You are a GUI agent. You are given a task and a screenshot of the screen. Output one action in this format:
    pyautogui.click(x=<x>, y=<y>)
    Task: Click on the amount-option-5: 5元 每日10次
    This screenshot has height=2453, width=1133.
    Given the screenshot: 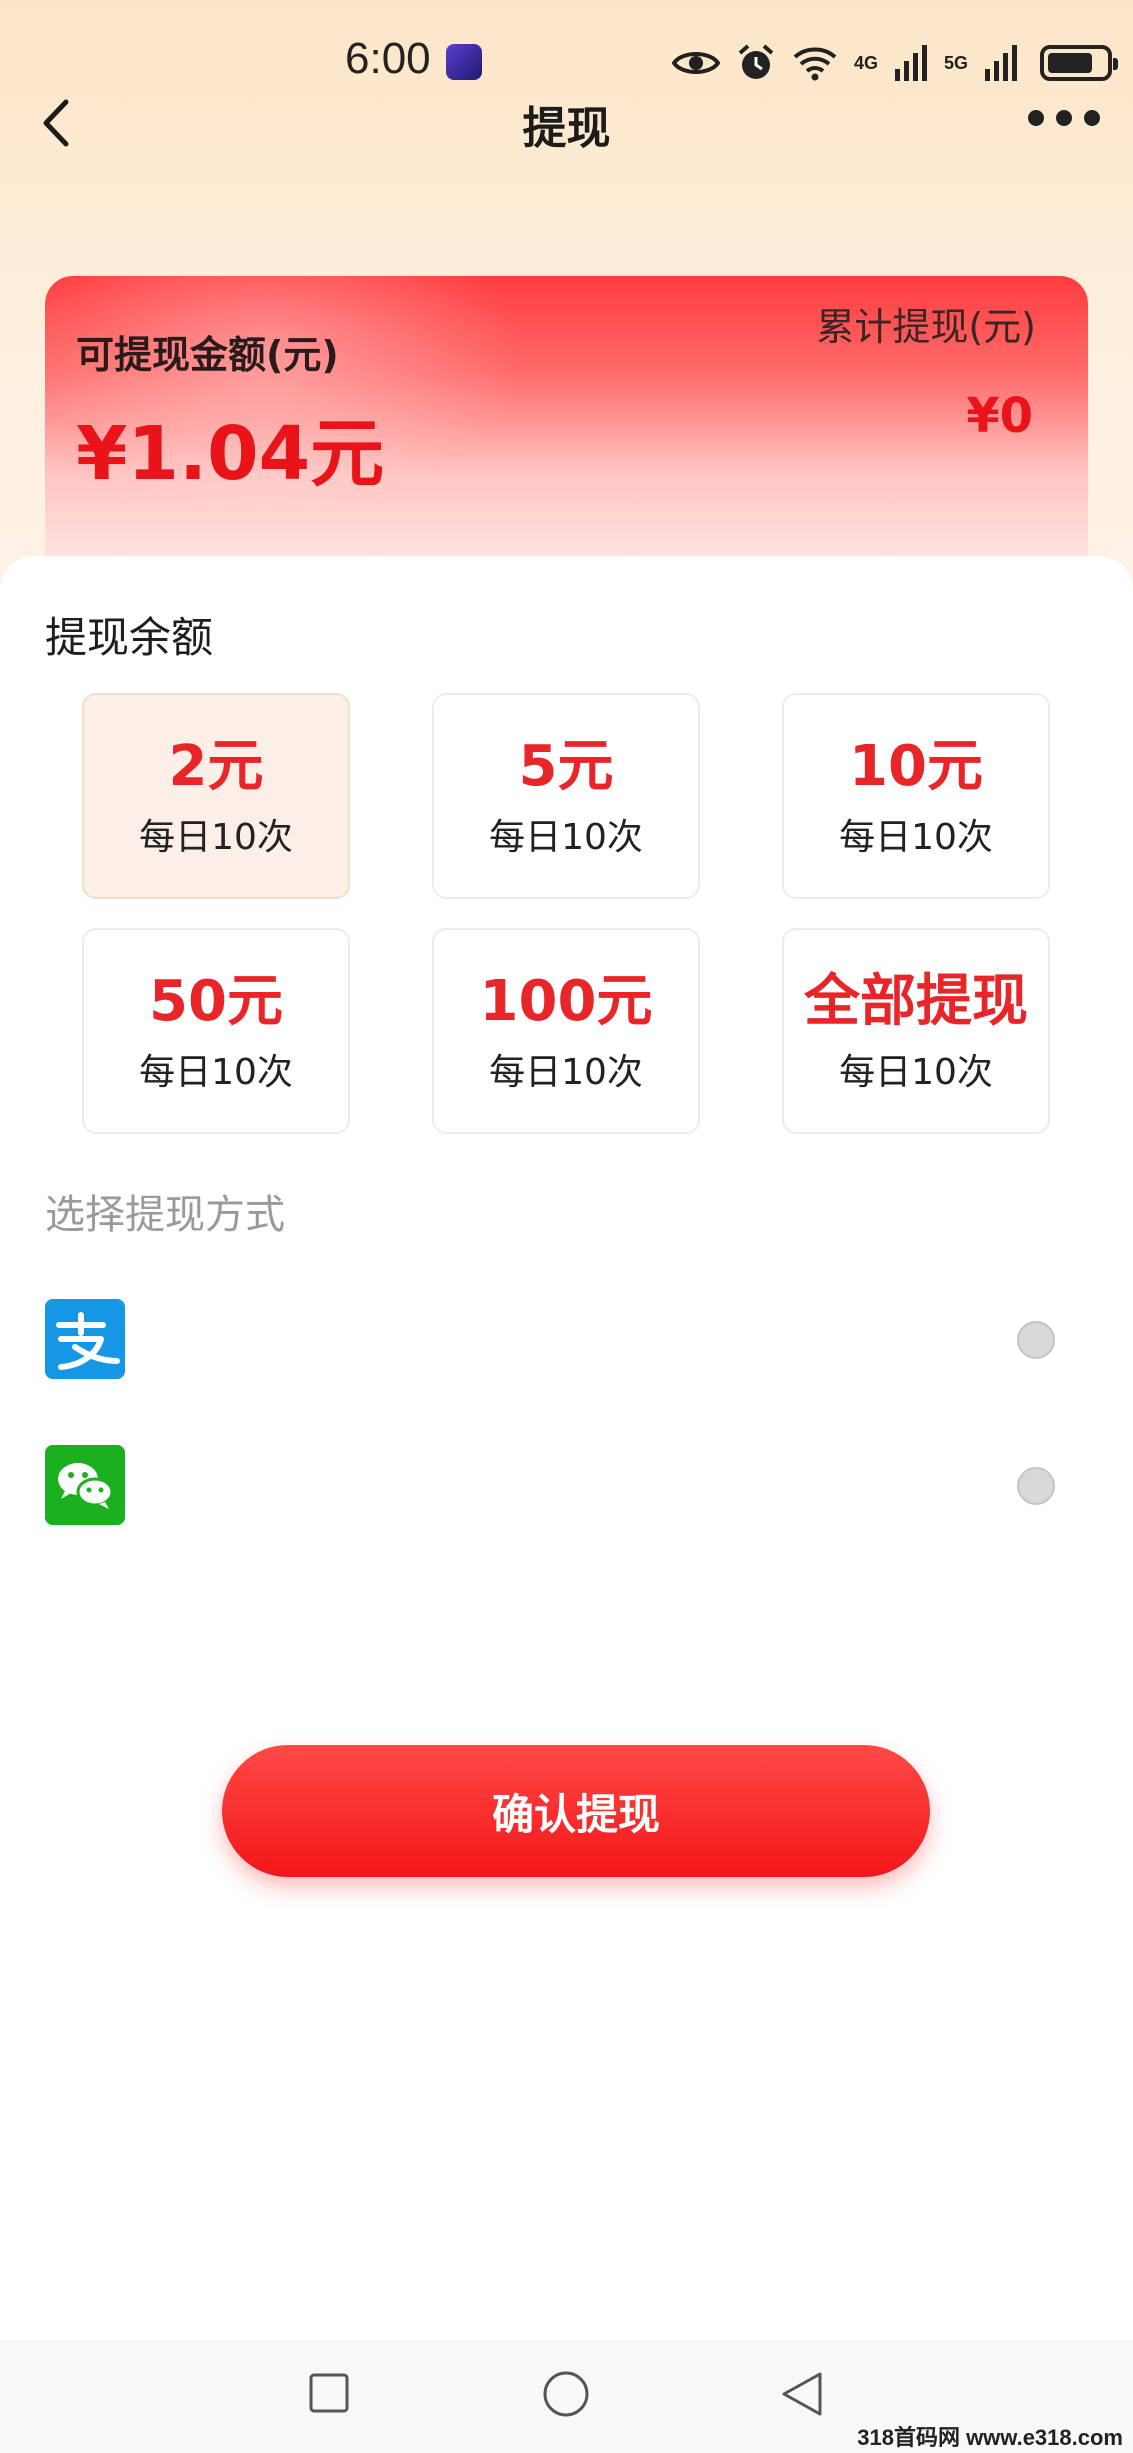 What is the action you would take?
    pyautogui.click(x=566, y=796)
    